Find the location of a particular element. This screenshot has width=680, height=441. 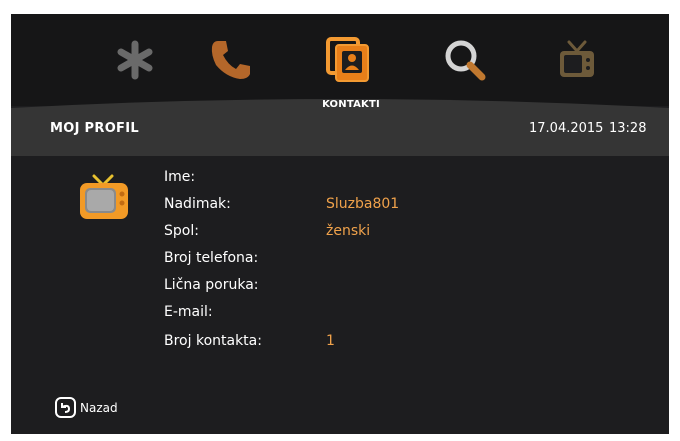

date-display: 17.04.2015 is located at coordinates (566, 128).